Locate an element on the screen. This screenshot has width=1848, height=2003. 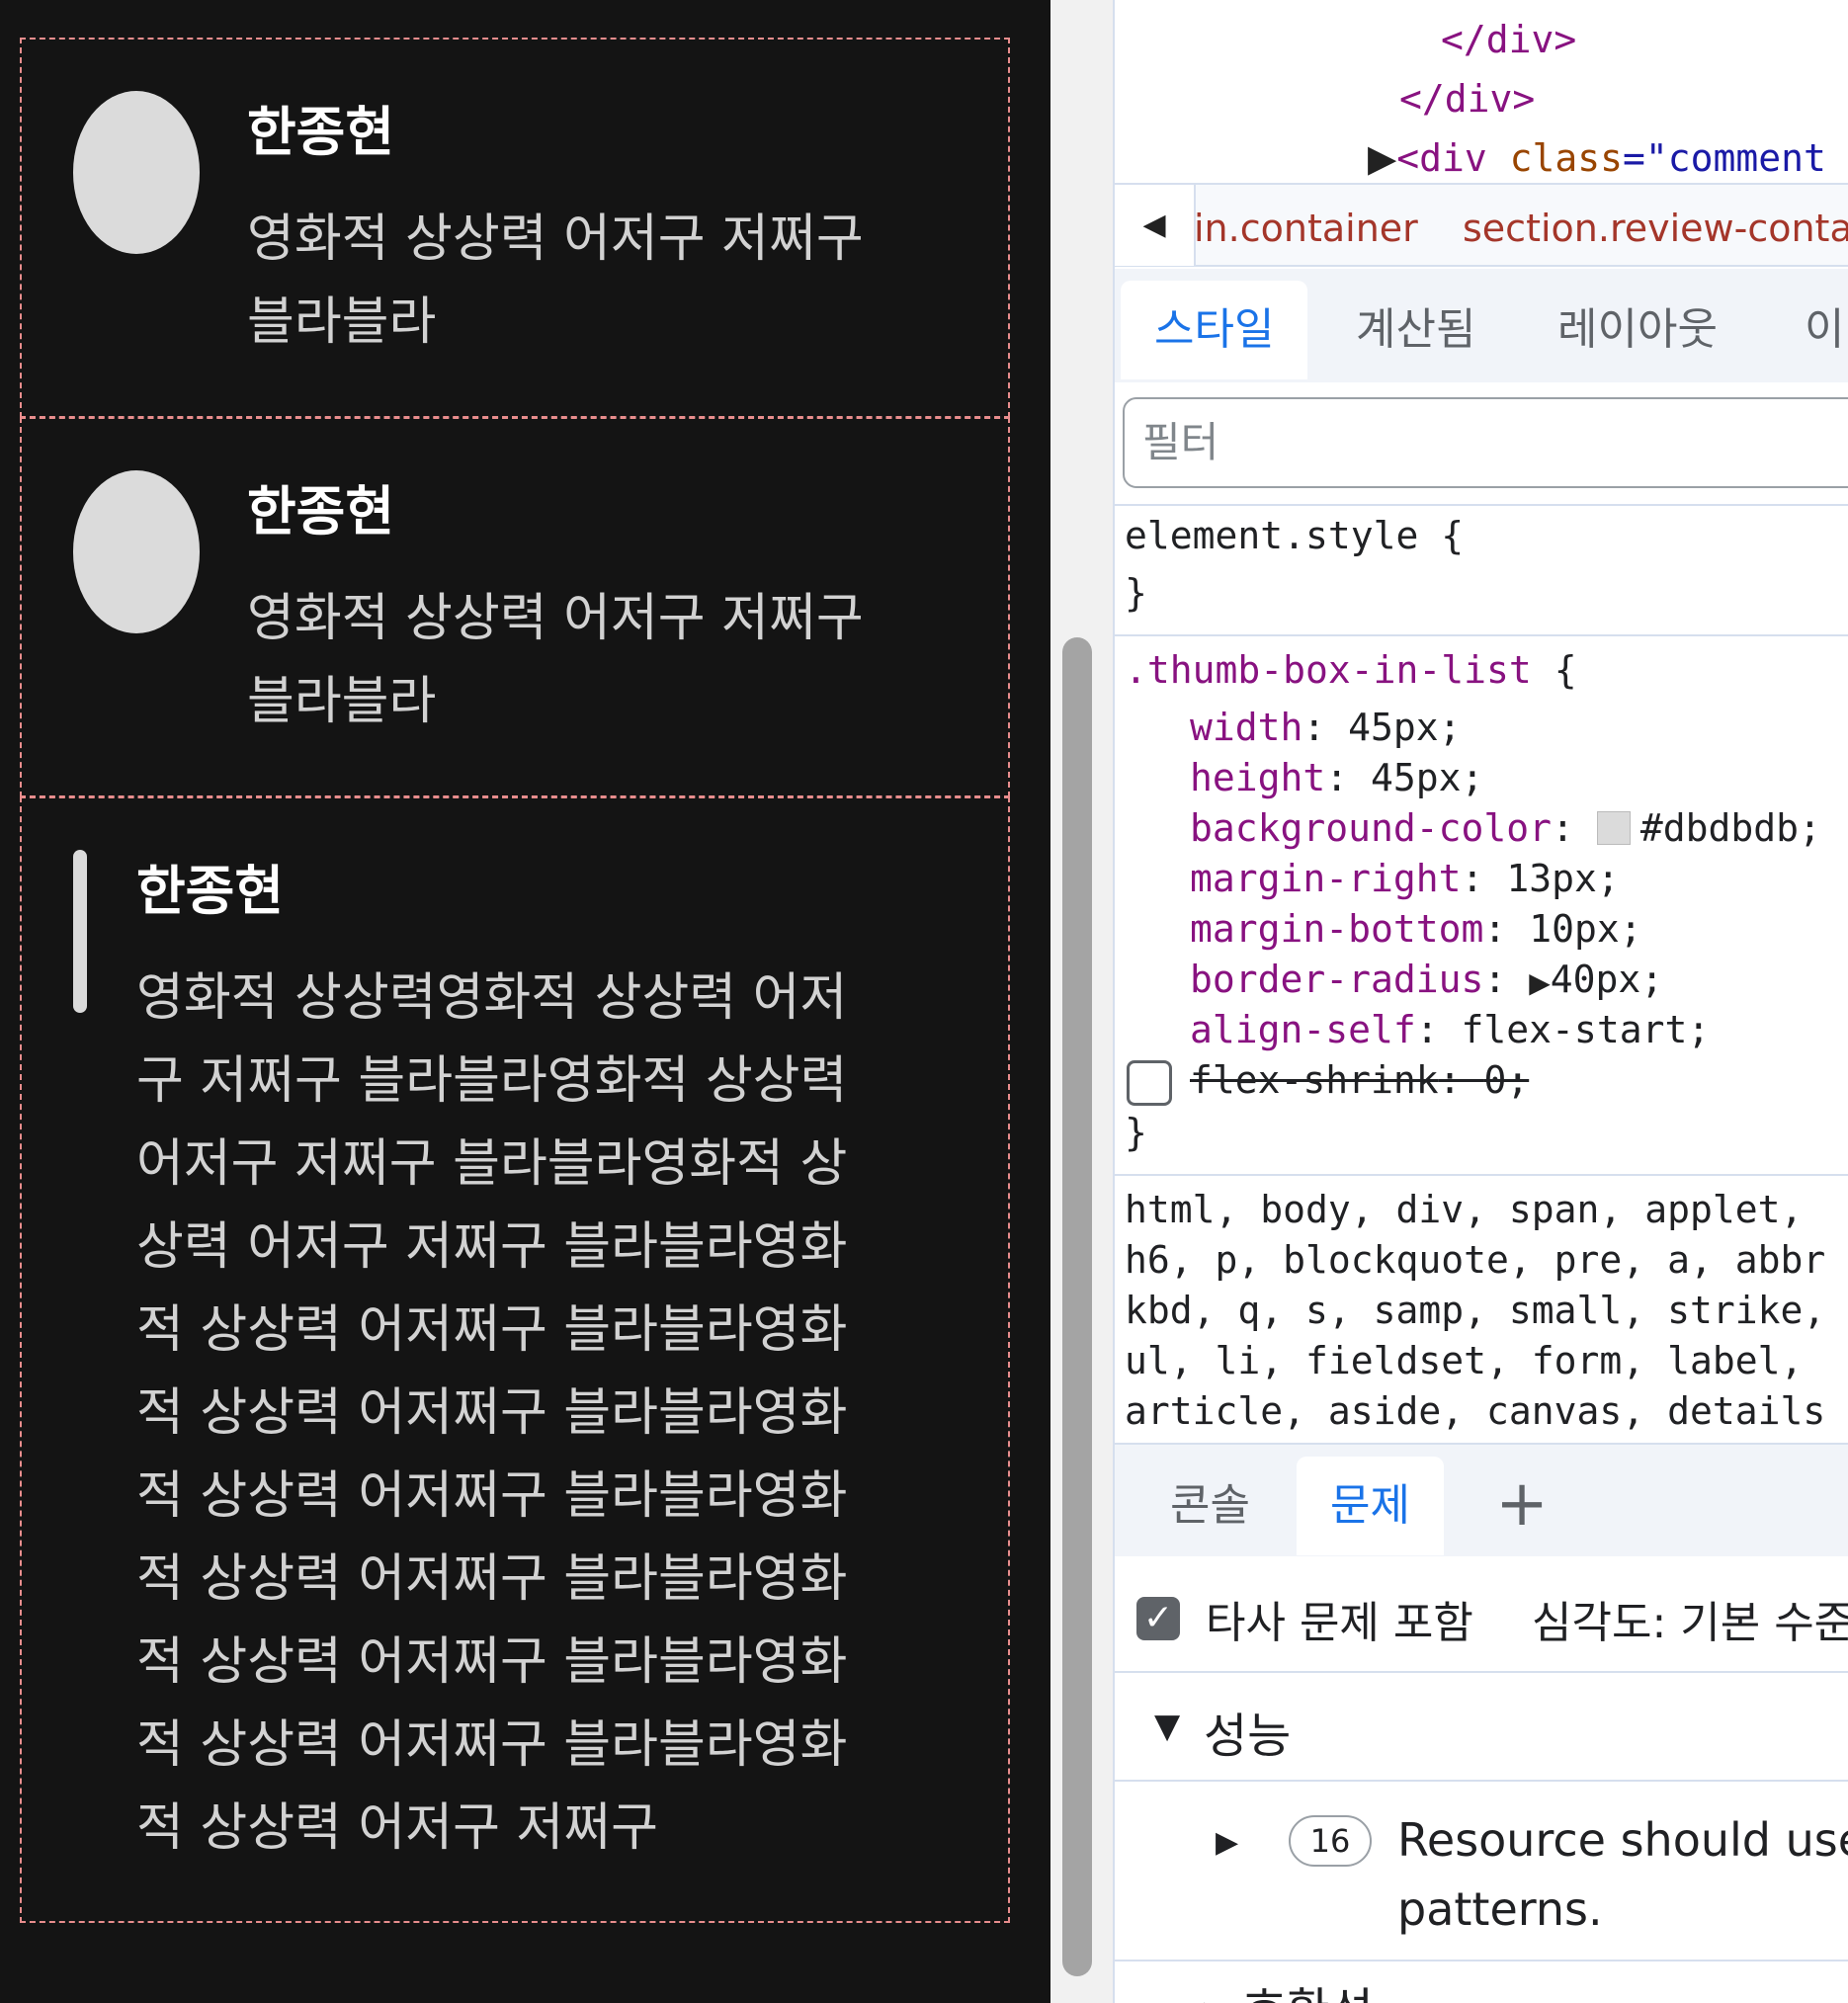
comment-line: 상력 어저구 저쩌구 블라블라영화 is located at coordinates (492, 1247).